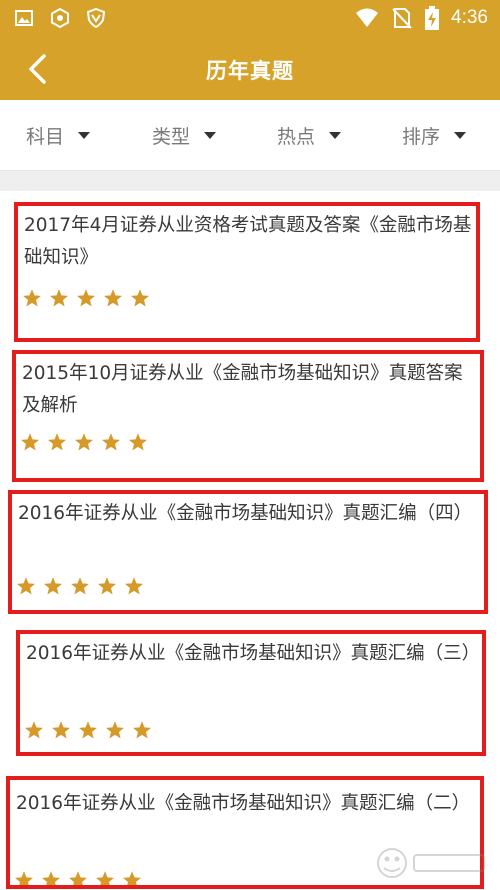 This screenshot has height=890, width=500. What do you see at coordinates (250, 135) in the screenshot?
I see `filter-bar: 科目 类型 热点 排序` at bounding box center [250, 135].